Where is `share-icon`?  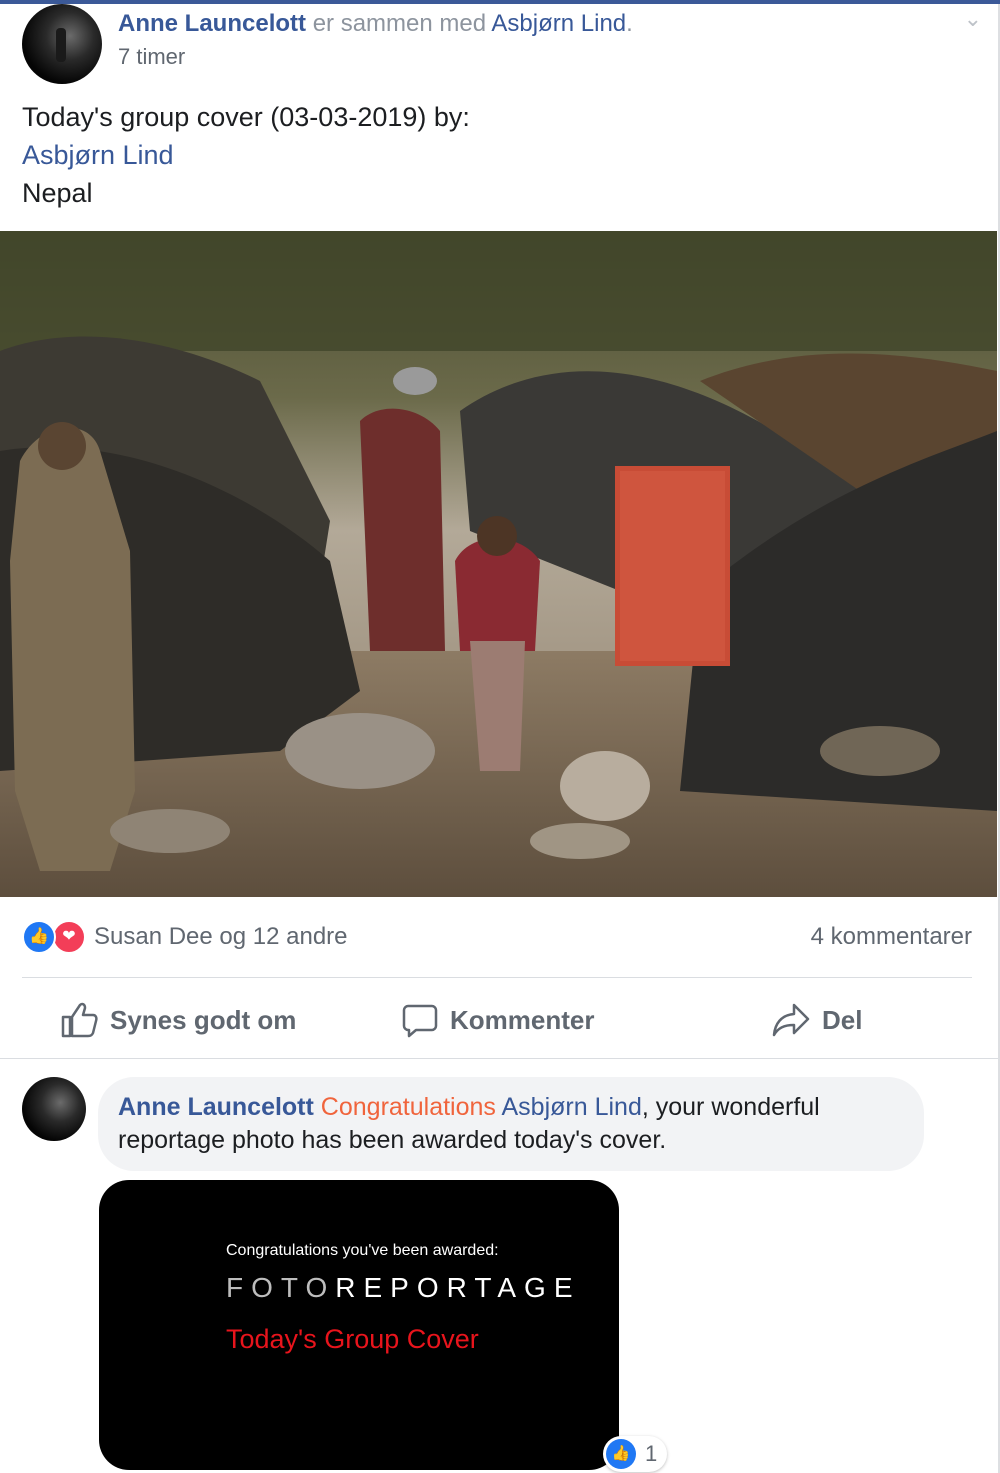
share-icon is located at coordinates (791, 1020).